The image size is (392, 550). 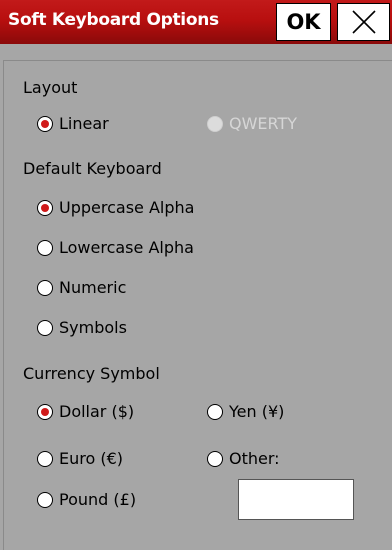 What do you see at coordinates (215, 123) in the screenshot?
I see `radio-disabled-icon` at bounding box center [215, 123].